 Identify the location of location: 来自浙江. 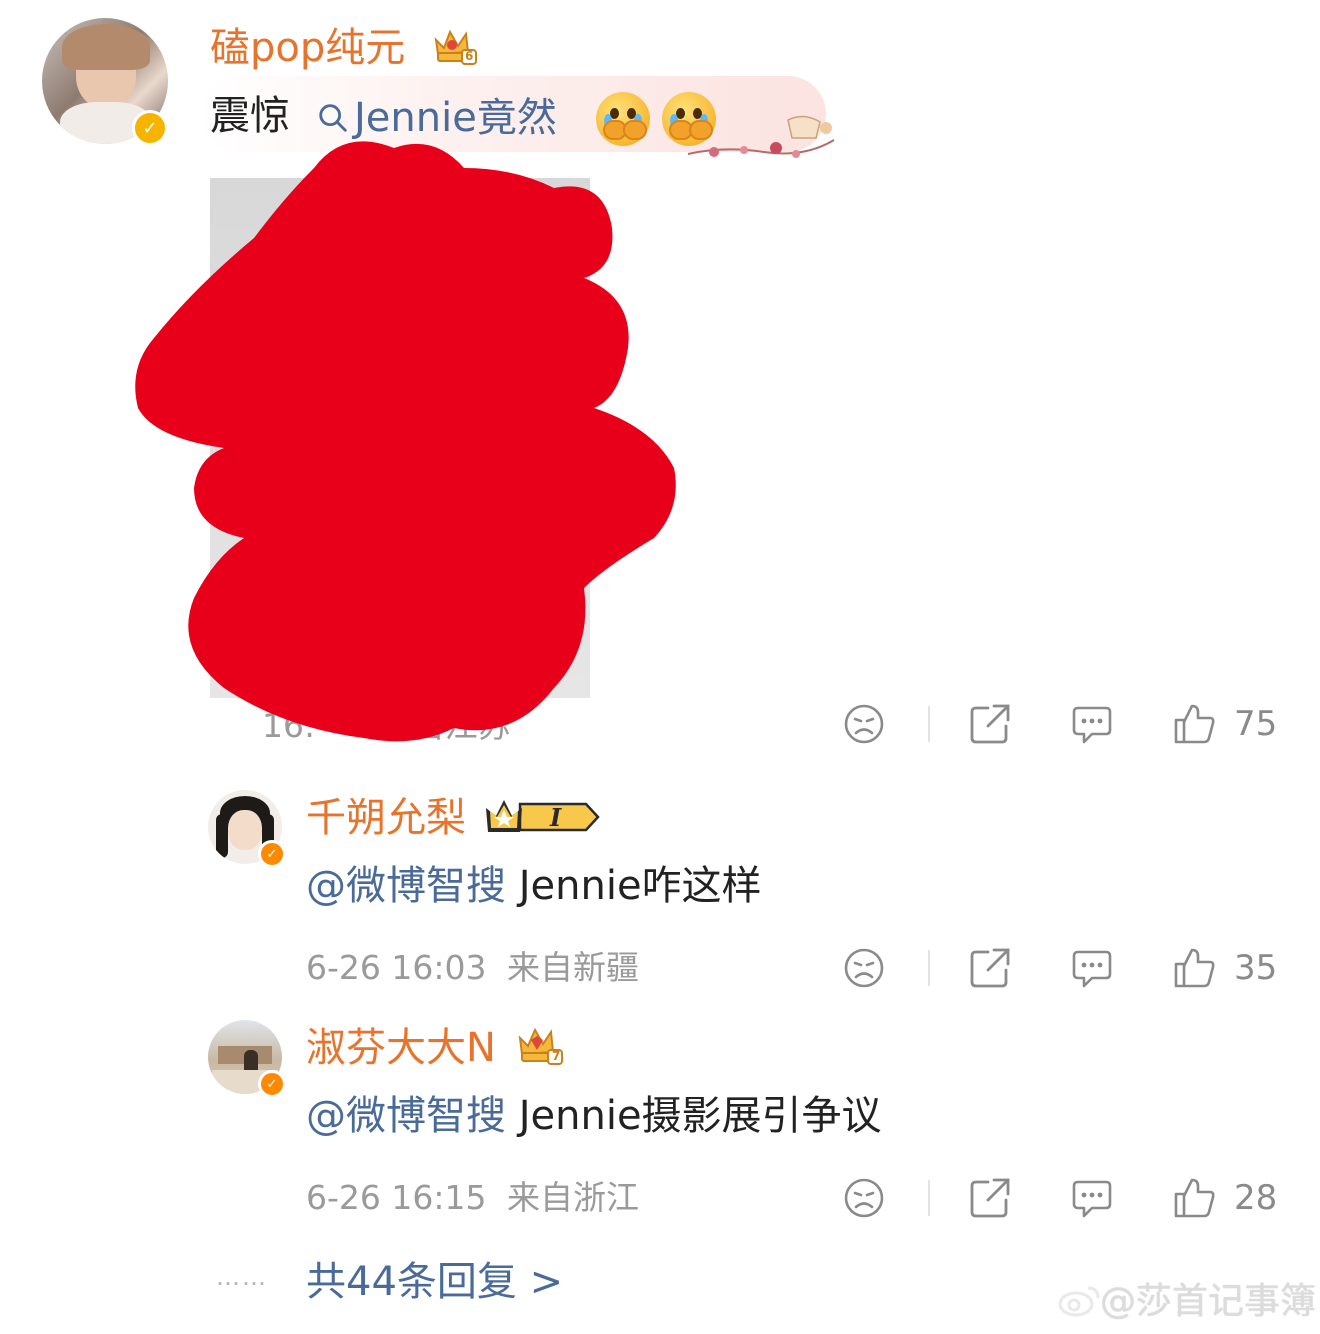
(573, 1197).